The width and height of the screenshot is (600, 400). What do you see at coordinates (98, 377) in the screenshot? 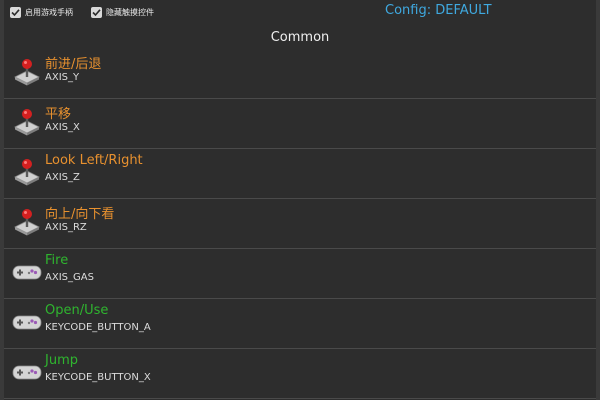
I see `binding-label: KEYCODE_BUTTON_X` at bounding box center [98, 377].